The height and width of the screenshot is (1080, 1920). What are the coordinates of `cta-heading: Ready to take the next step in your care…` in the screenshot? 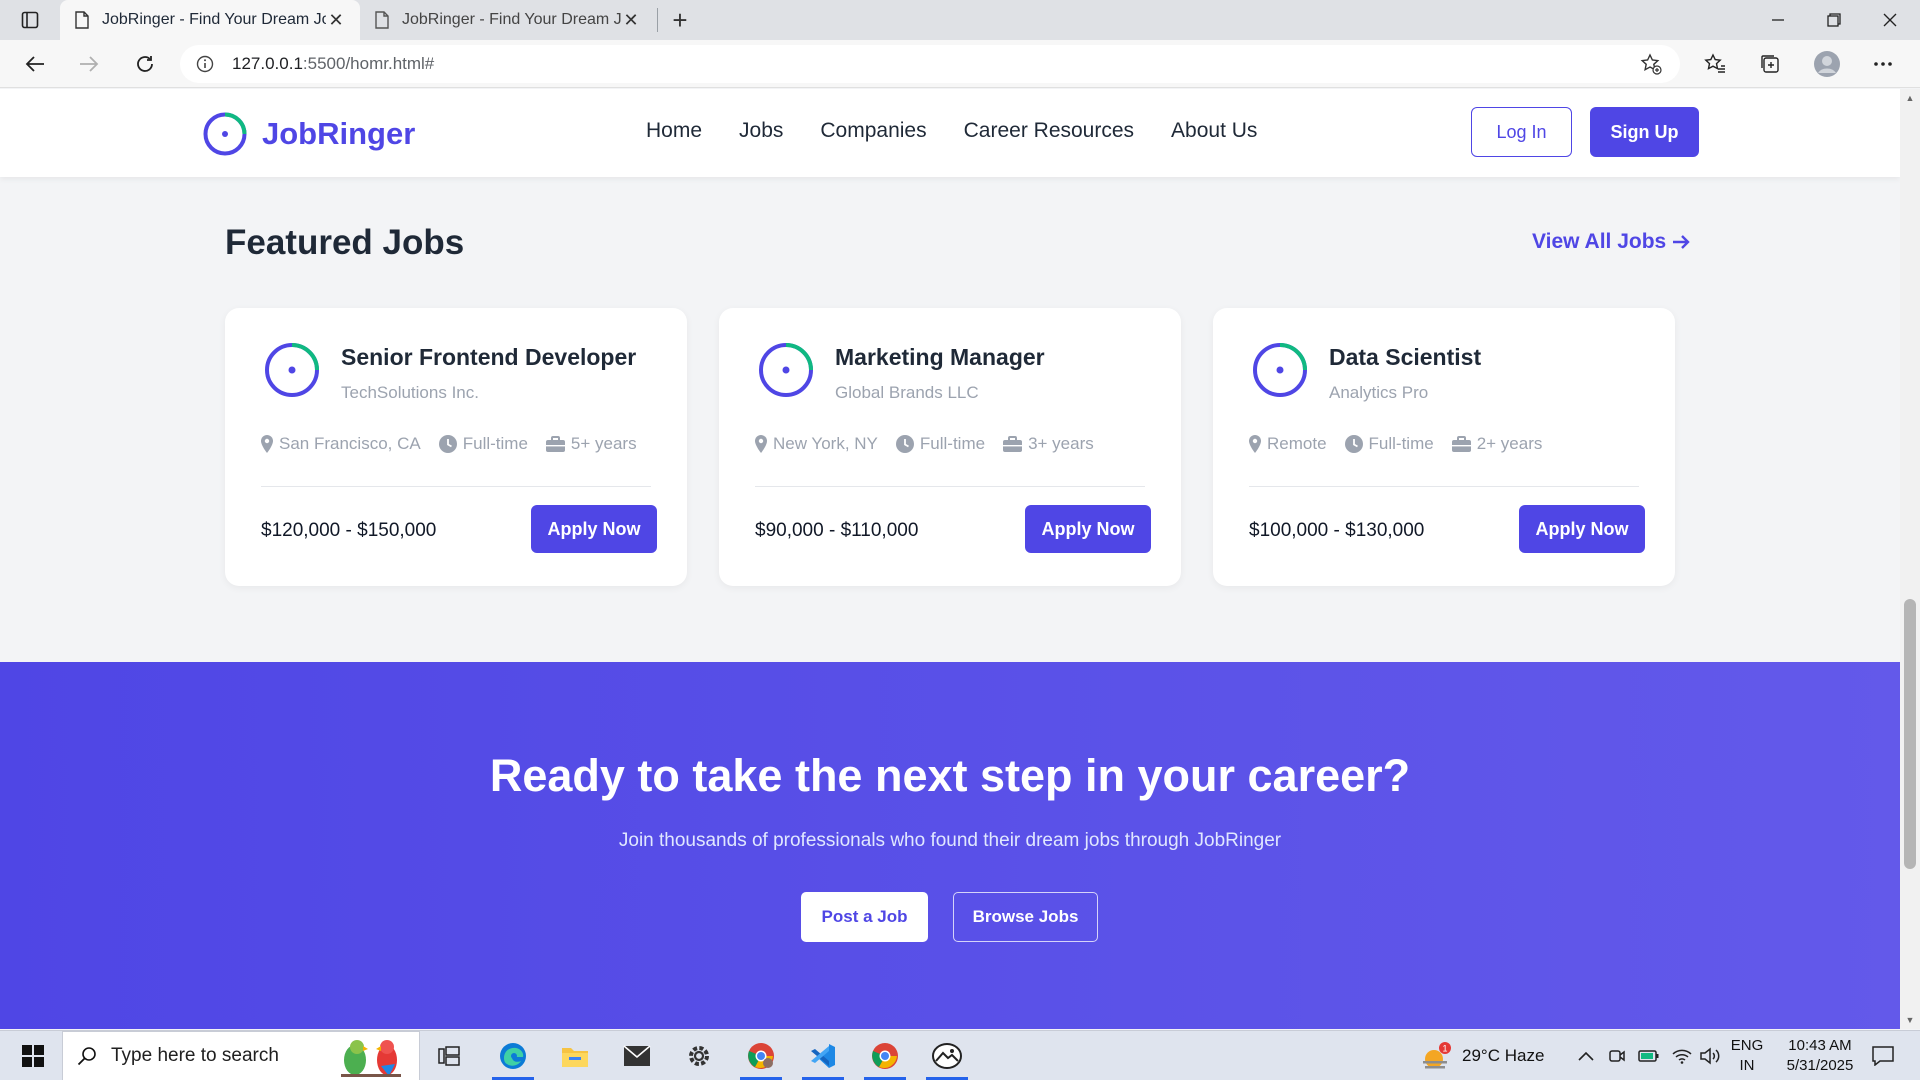 It's located at (950, 775).